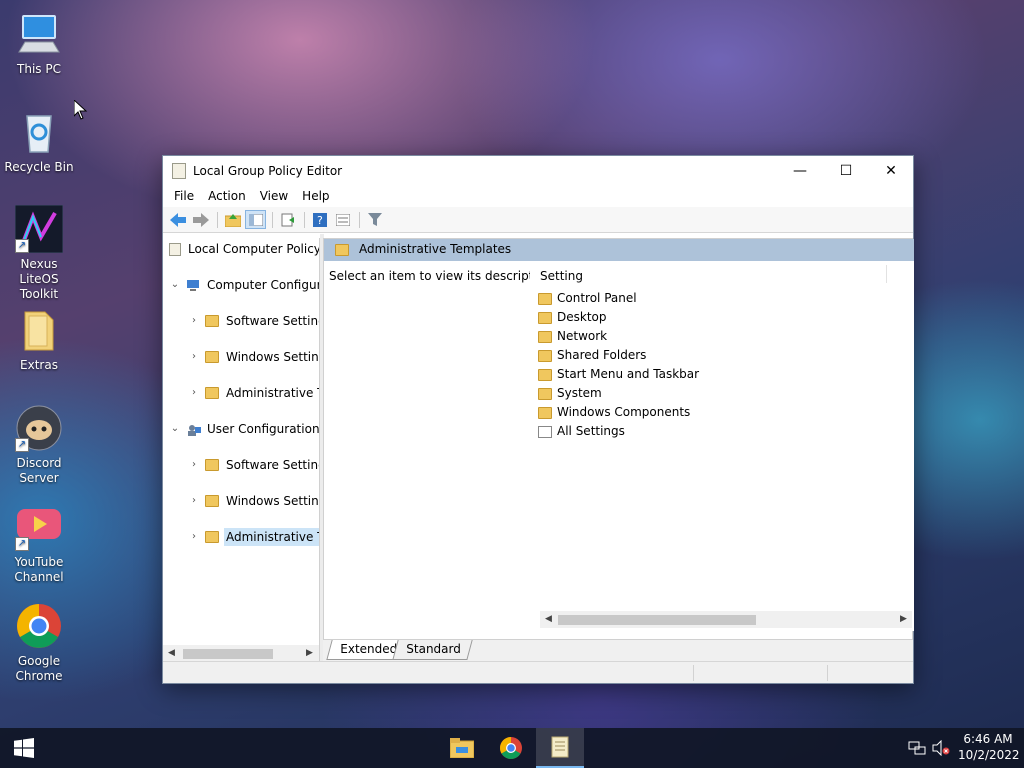 The image size is (1024, 768). Describe the element at coordinates (989, 747) in the screenshot. I see `taskbar-clock: 6:46 AM 10/2/2022` at that location.